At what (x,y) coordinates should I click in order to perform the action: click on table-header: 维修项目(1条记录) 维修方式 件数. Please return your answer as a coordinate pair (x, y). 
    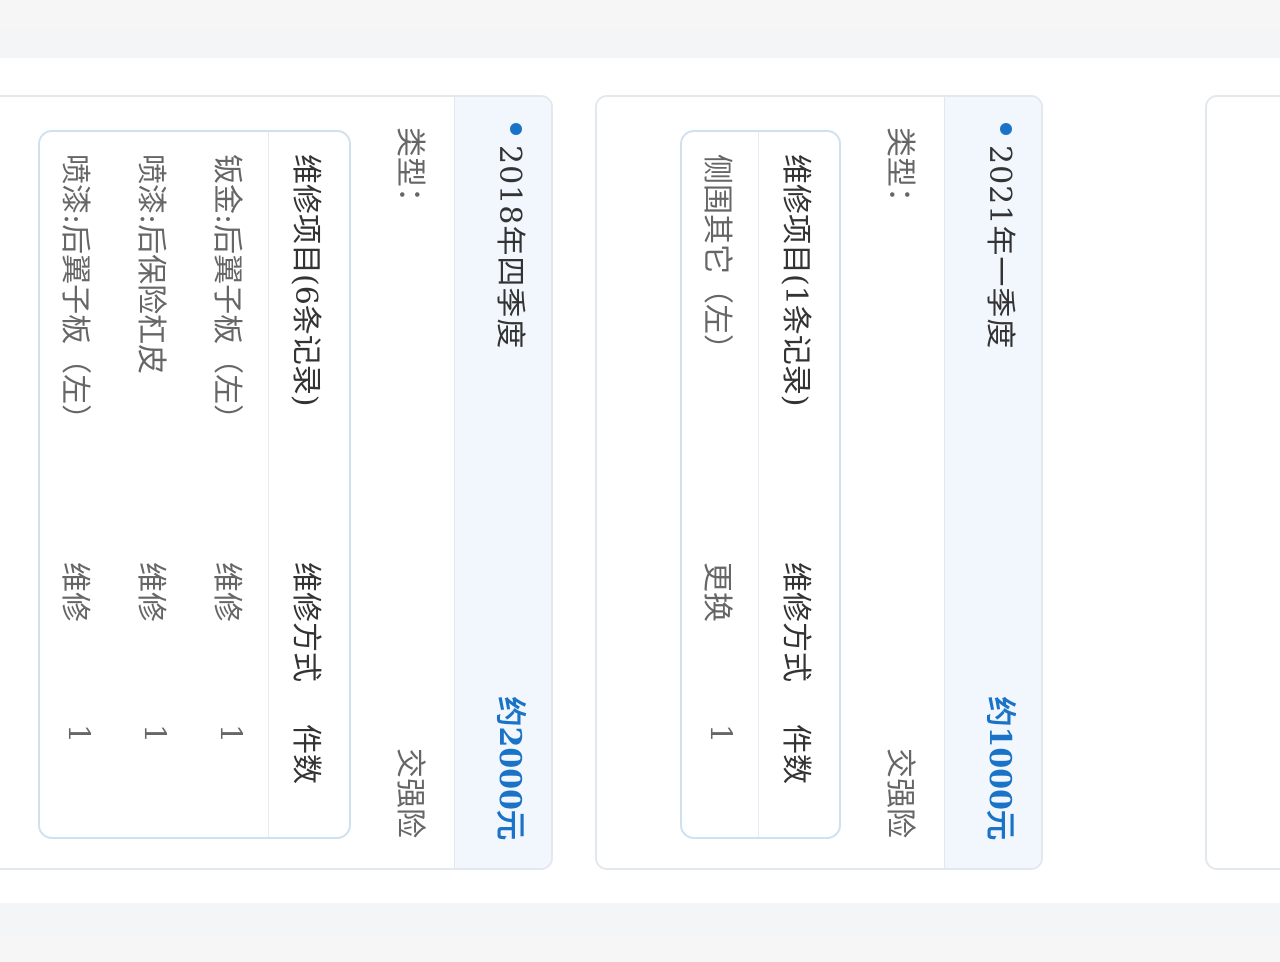
    Looking at the image, I should click on (798, 484).